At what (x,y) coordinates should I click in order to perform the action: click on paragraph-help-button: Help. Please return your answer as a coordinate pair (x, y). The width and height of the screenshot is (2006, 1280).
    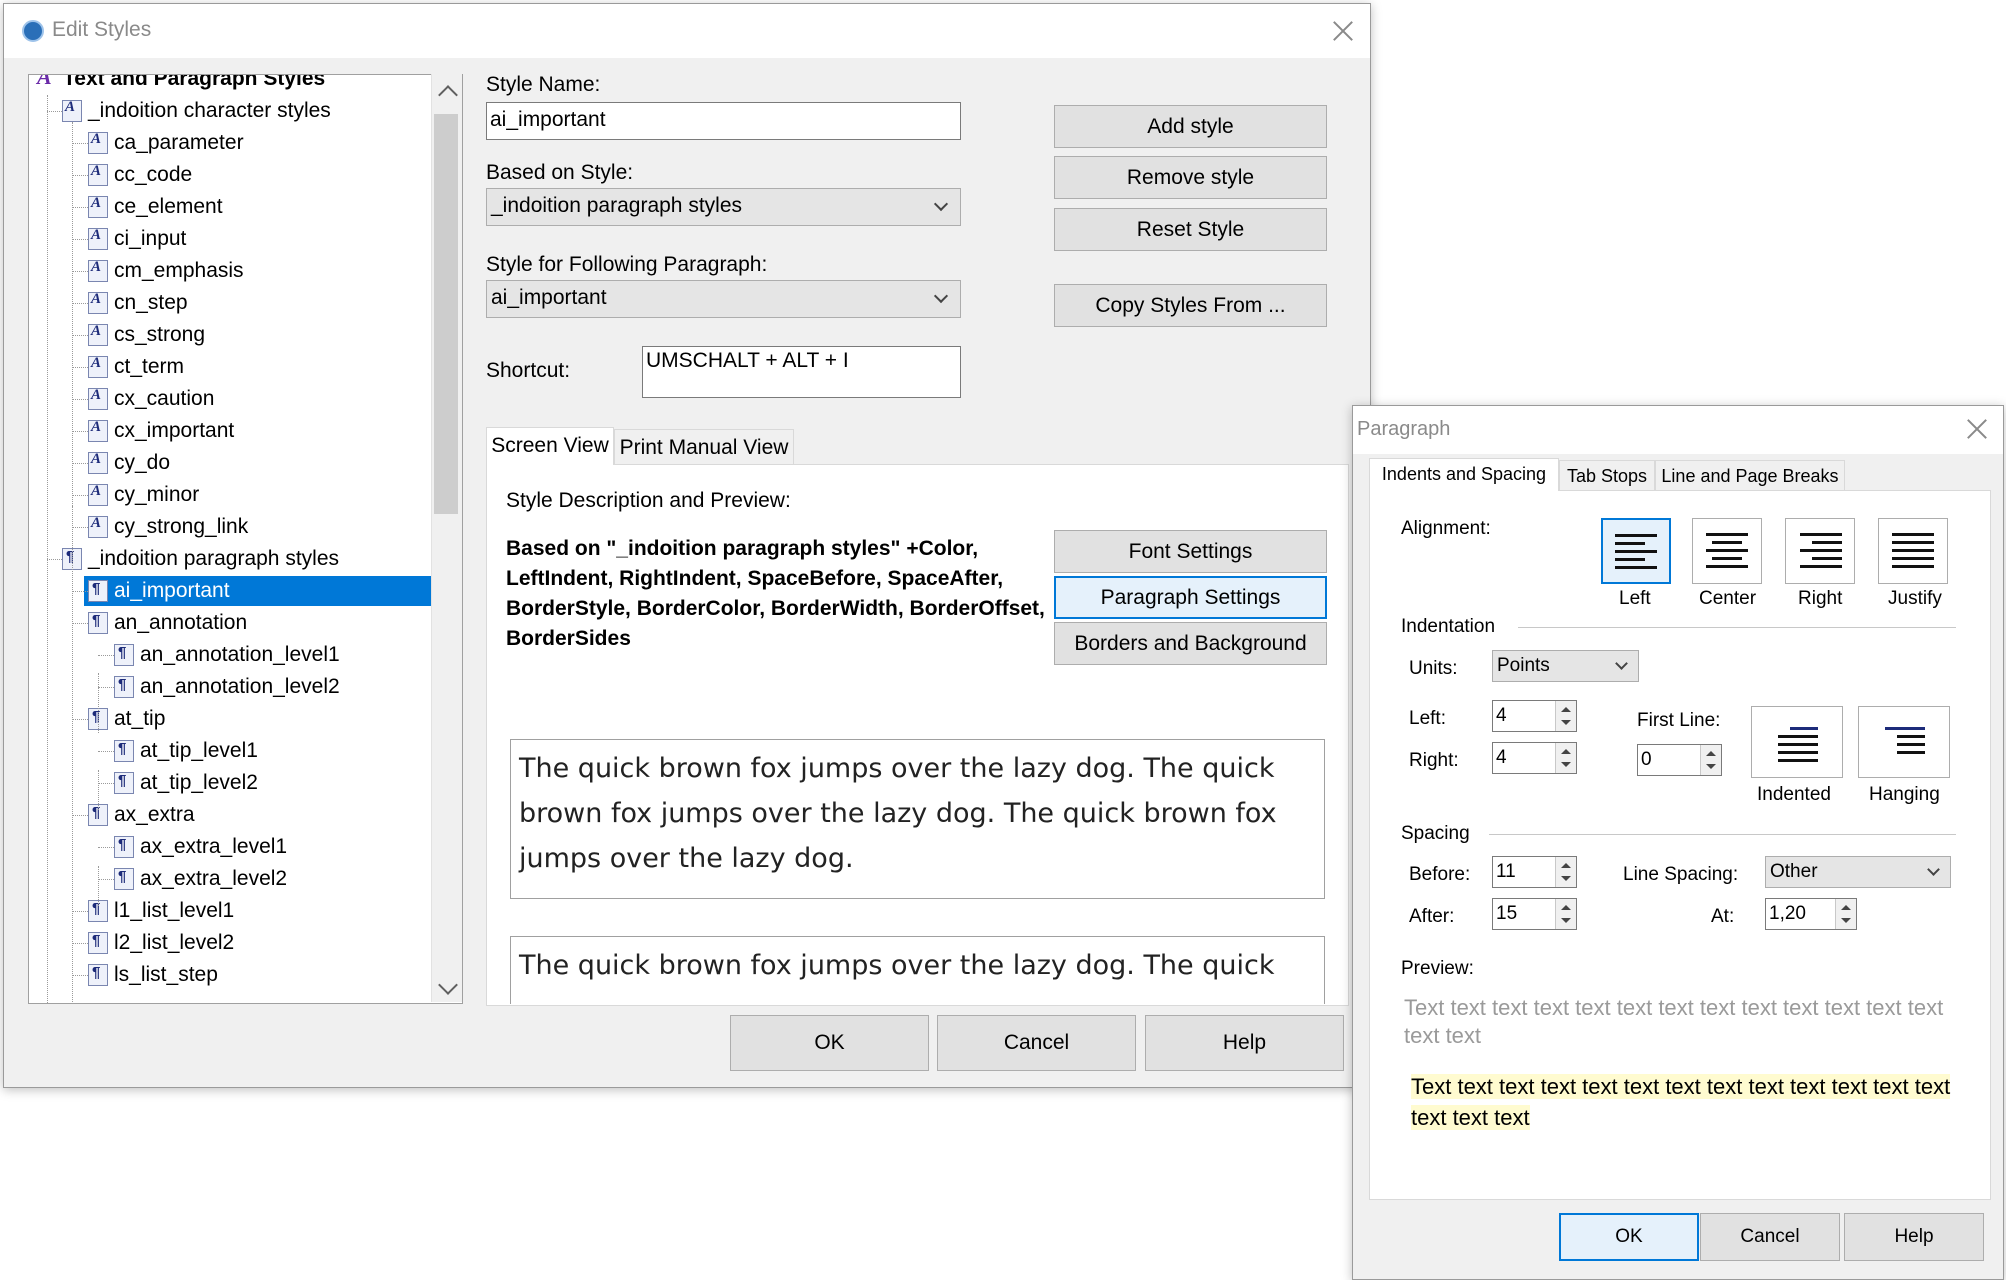
    Looking at the image, I should click on (1914, 1237).